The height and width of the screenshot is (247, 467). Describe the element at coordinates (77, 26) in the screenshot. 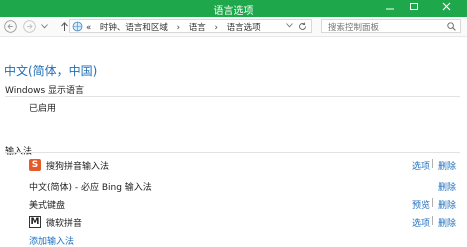

I see `control-panel-icon` at that location.